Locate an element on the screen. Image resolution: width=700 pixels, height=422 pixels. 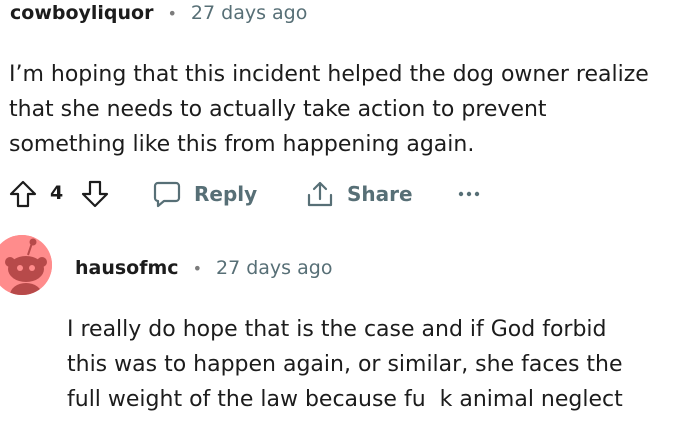
snoo-avatar-icon is located at coordinates (26, 265).